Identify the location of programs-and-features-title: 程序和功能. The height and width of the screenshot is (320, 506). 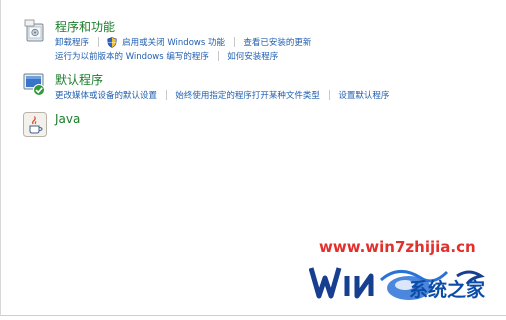
(85, 26).